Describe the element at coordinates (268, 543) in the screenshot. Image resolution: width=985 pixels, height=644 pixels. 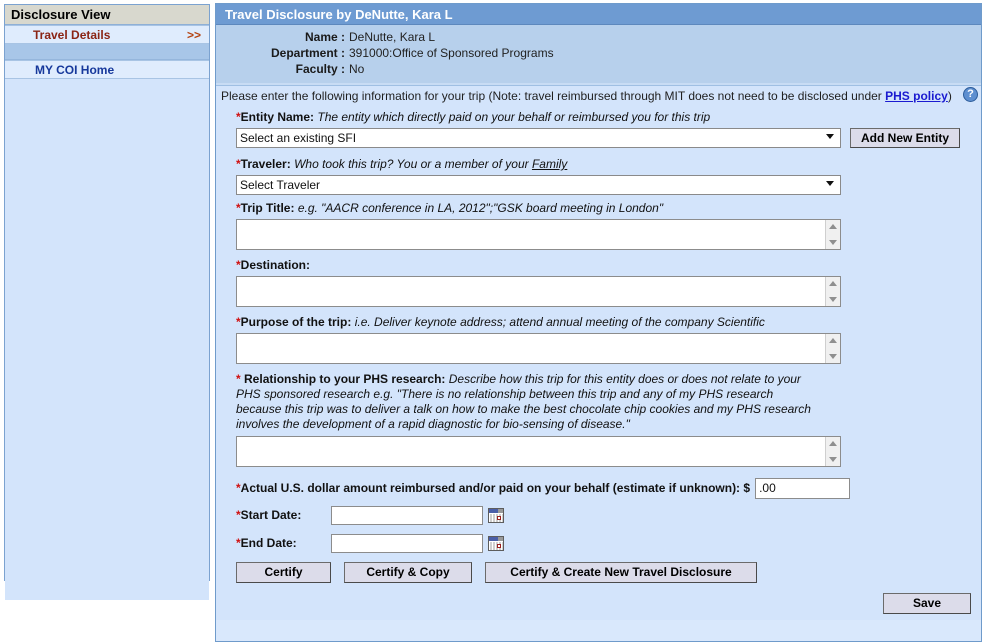
I see `label-text: End Date:` at that location.